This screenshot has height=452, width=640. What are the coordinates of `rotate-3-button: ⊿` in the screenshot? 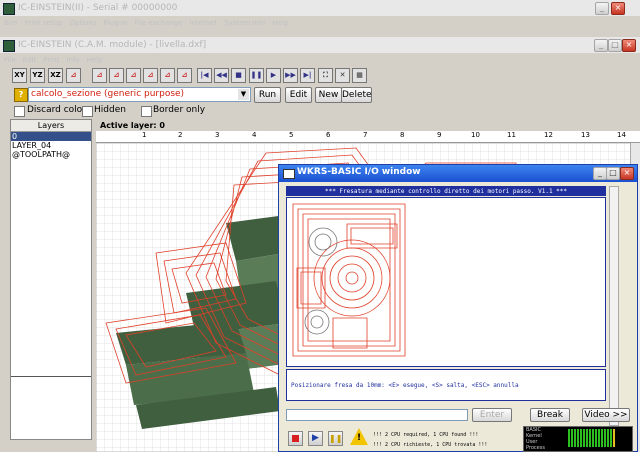 It's located at (133, 75).